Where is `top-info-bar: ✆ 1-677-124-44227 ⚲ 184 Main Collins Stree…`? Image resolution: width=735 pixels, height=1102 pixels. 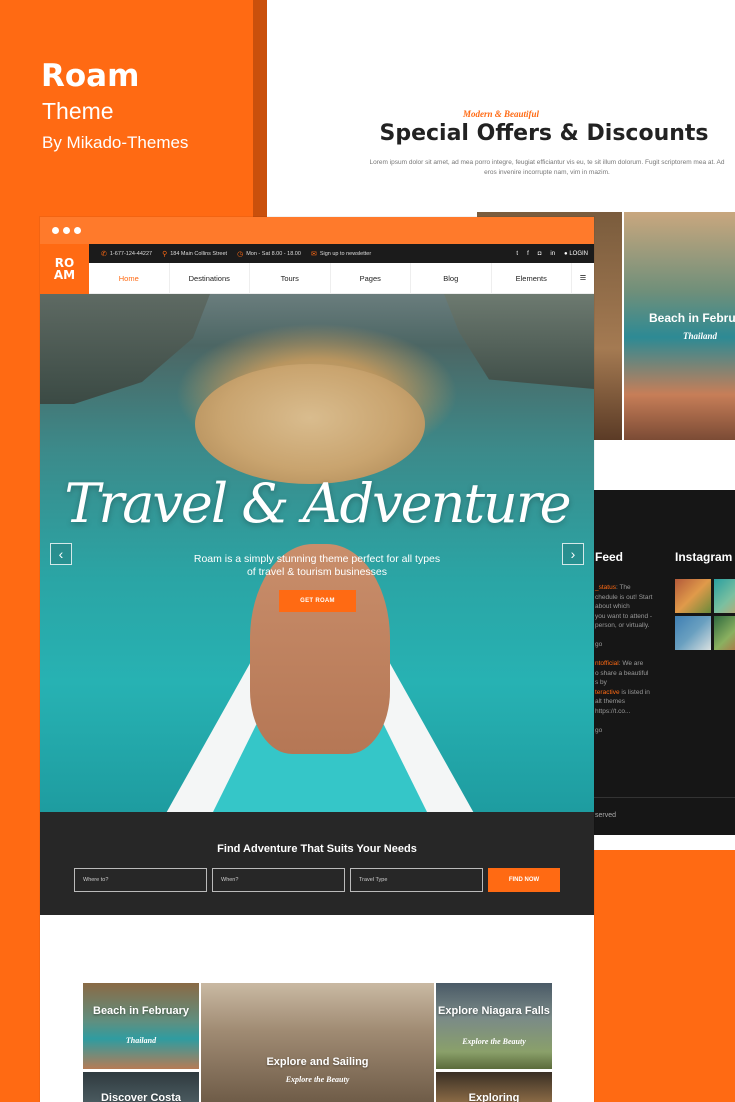 top-info-bar: ✆ 1-677-124-44227 ⚲ 184 Main Collins Stree… is located at coordinates (341, 253).